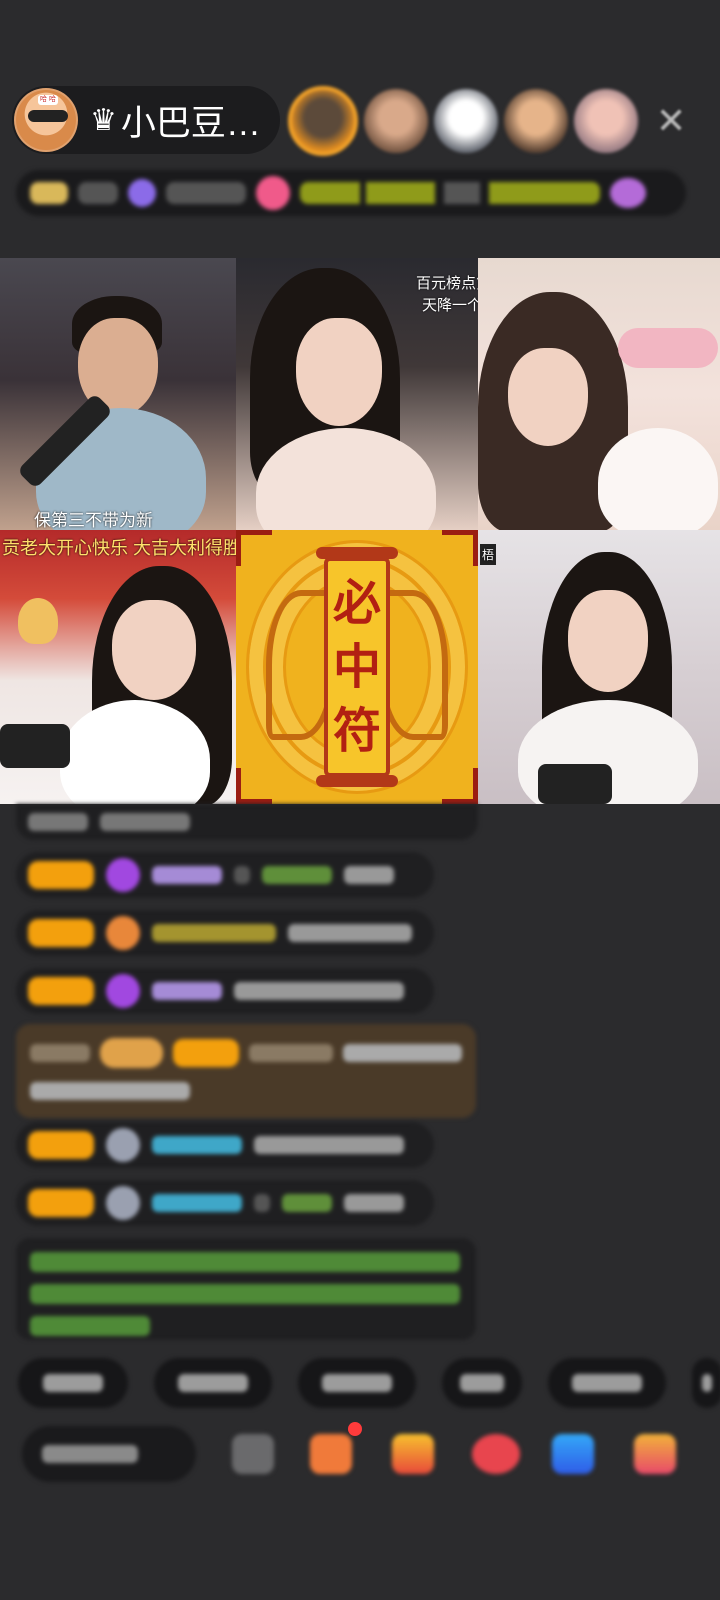 Image resolution: width=720 pixels, height=1600 pixels. What do you see at coordinates (413, 1454) in the screenshot?
I see `lucky-bag-icon` at bounding box center [413, 1454].